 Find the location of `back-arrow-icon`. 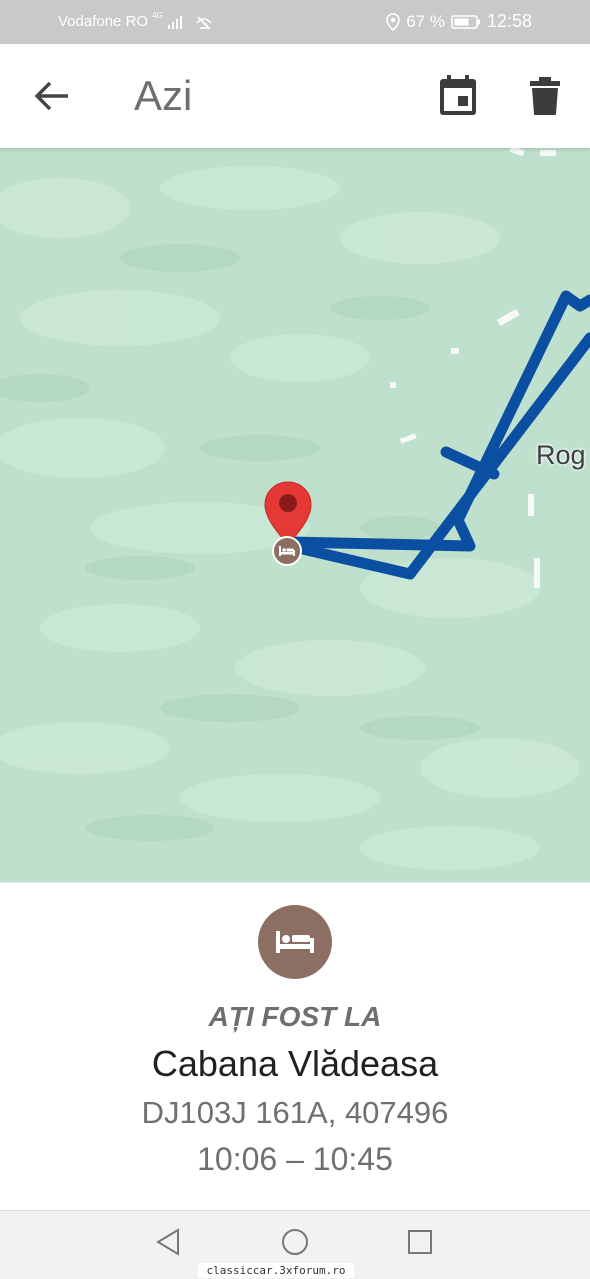

back-arrow-icon is located at coordinates (52, 96).